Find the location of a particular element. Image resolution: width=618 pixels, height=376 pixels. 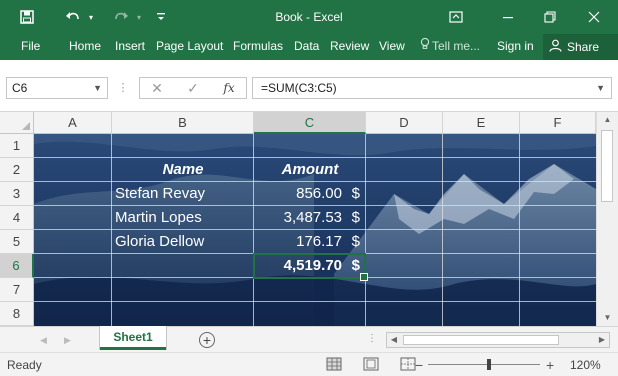

lightbulb-icon is located at coordinates (425, 47).